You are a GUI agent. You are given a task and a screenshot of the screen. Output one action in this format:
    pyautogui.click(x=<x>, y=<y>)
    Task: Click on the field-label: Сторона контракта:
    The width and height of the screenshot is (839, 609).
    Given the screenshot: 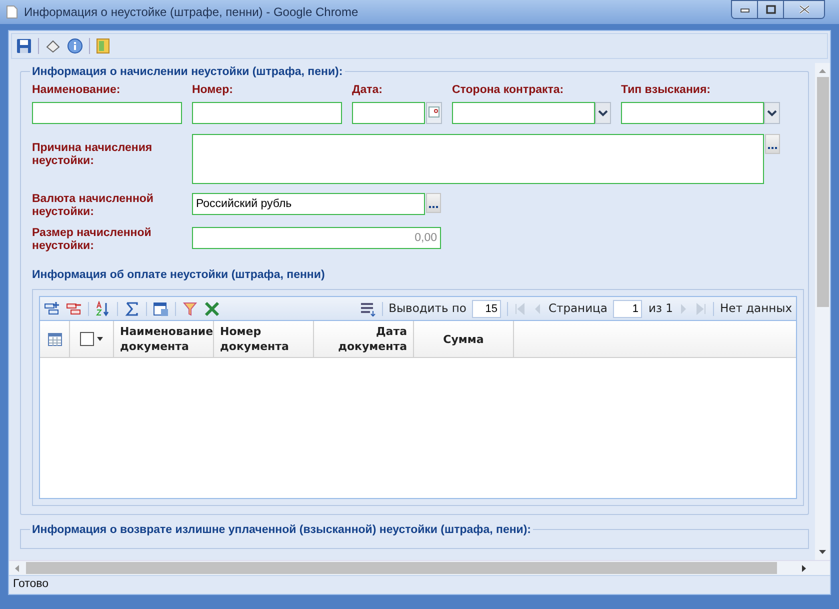 What is the action you would take?
    pyautogui.click(x=508, y=91)
    